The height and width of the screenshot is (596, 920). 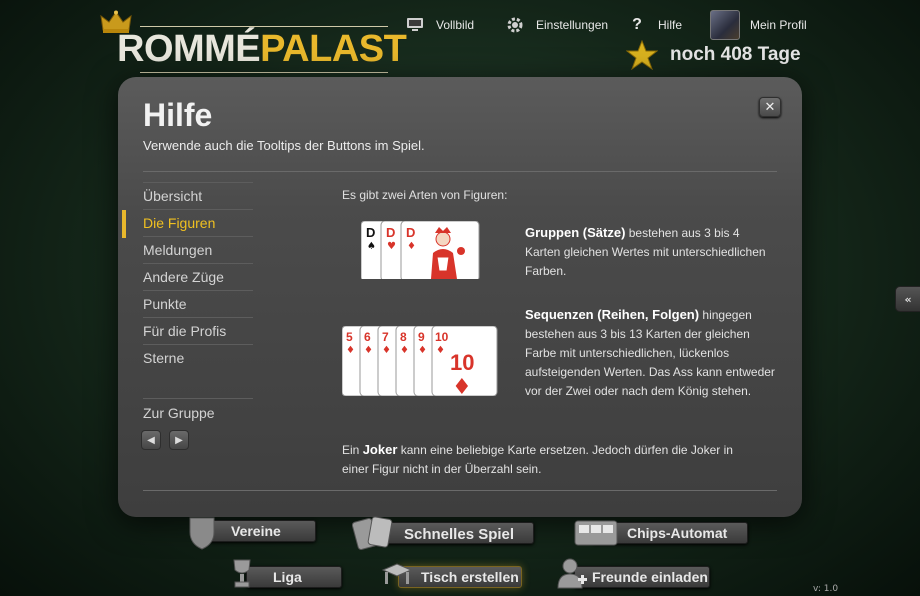 I want to click on joker-term: Joker, so click(x=380, y=449).